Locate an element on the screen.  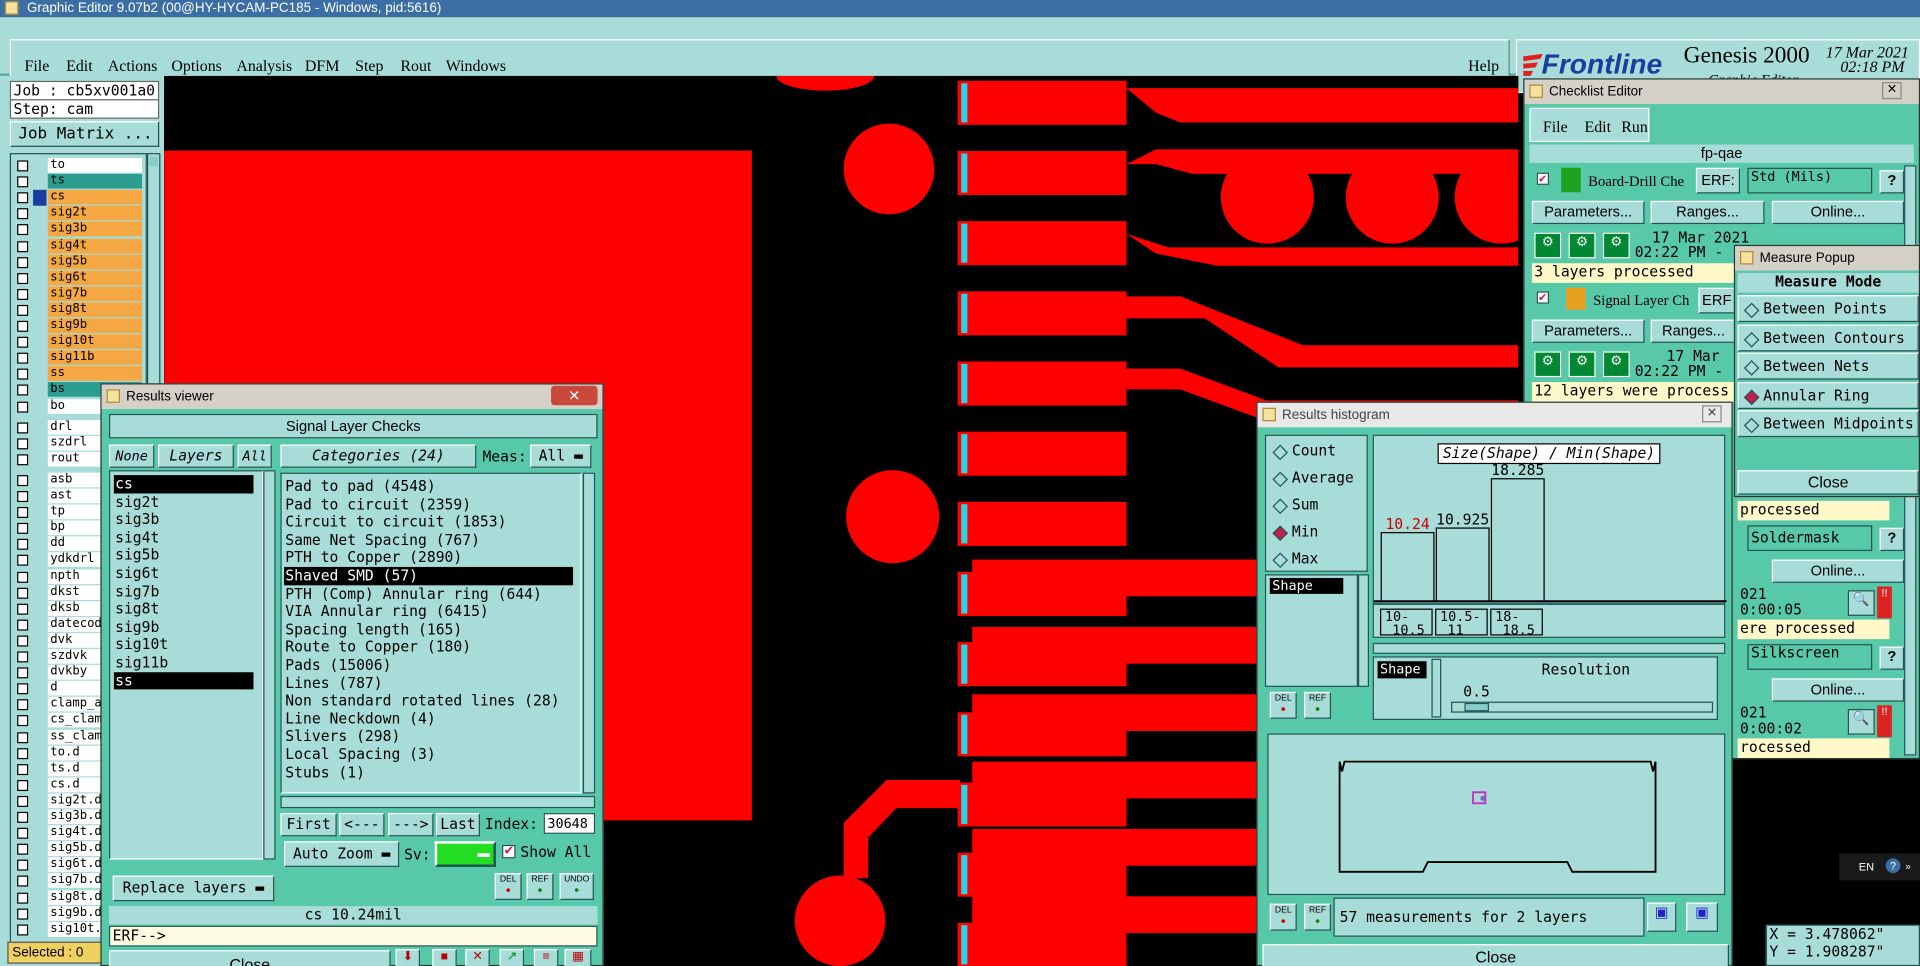
preview-ref-button: REF ● is located at coordinates (1318, 917).